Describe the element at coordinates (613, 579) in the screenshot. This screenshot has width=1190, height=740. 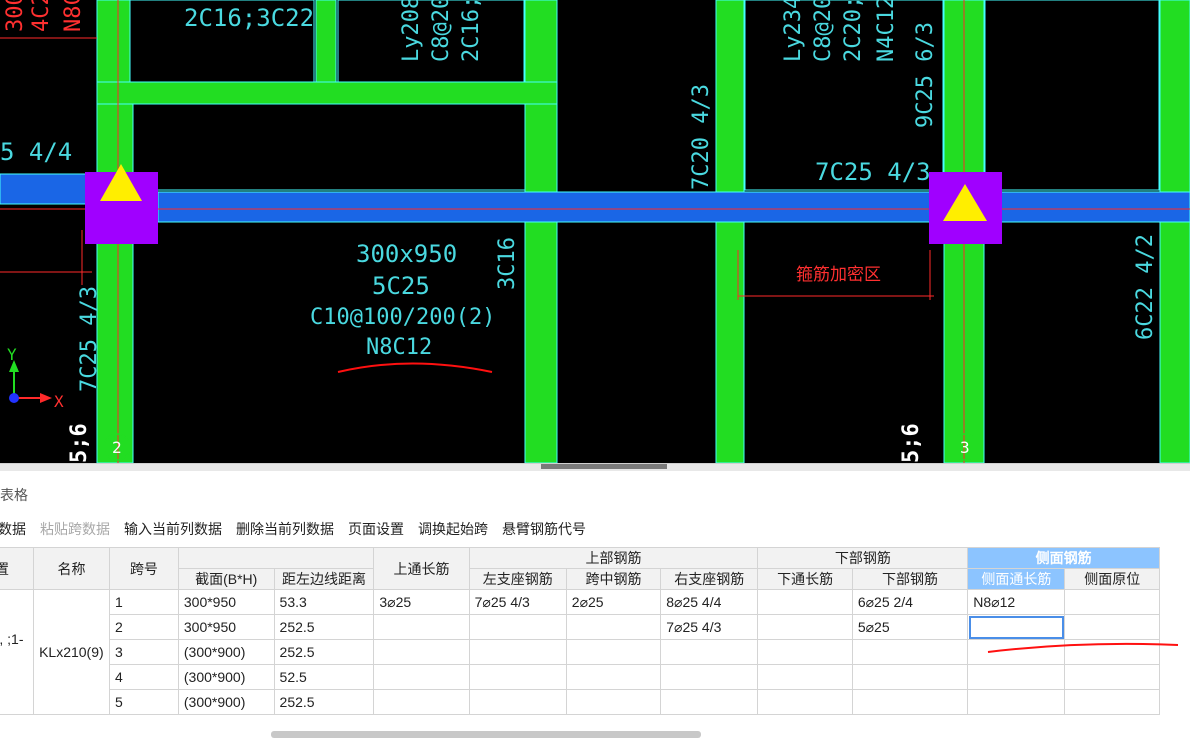
I see `header-mid-span: 跨中钢筋` at that location.